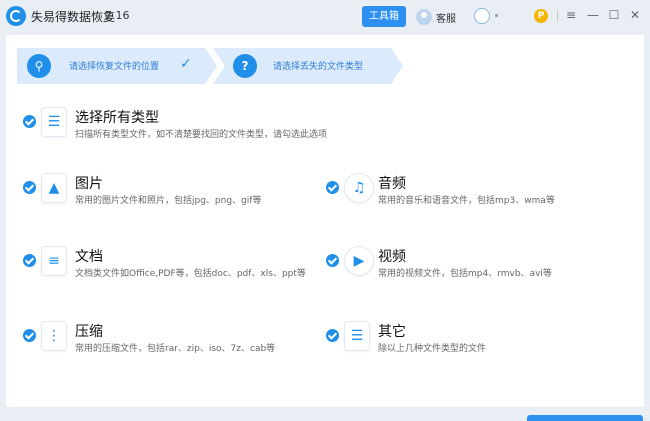 The image size is (650, 421). What do you see at coordinates (117, 15) in the screenshot?
I see `app-version: 7.16` at bounding box center [117, 15].